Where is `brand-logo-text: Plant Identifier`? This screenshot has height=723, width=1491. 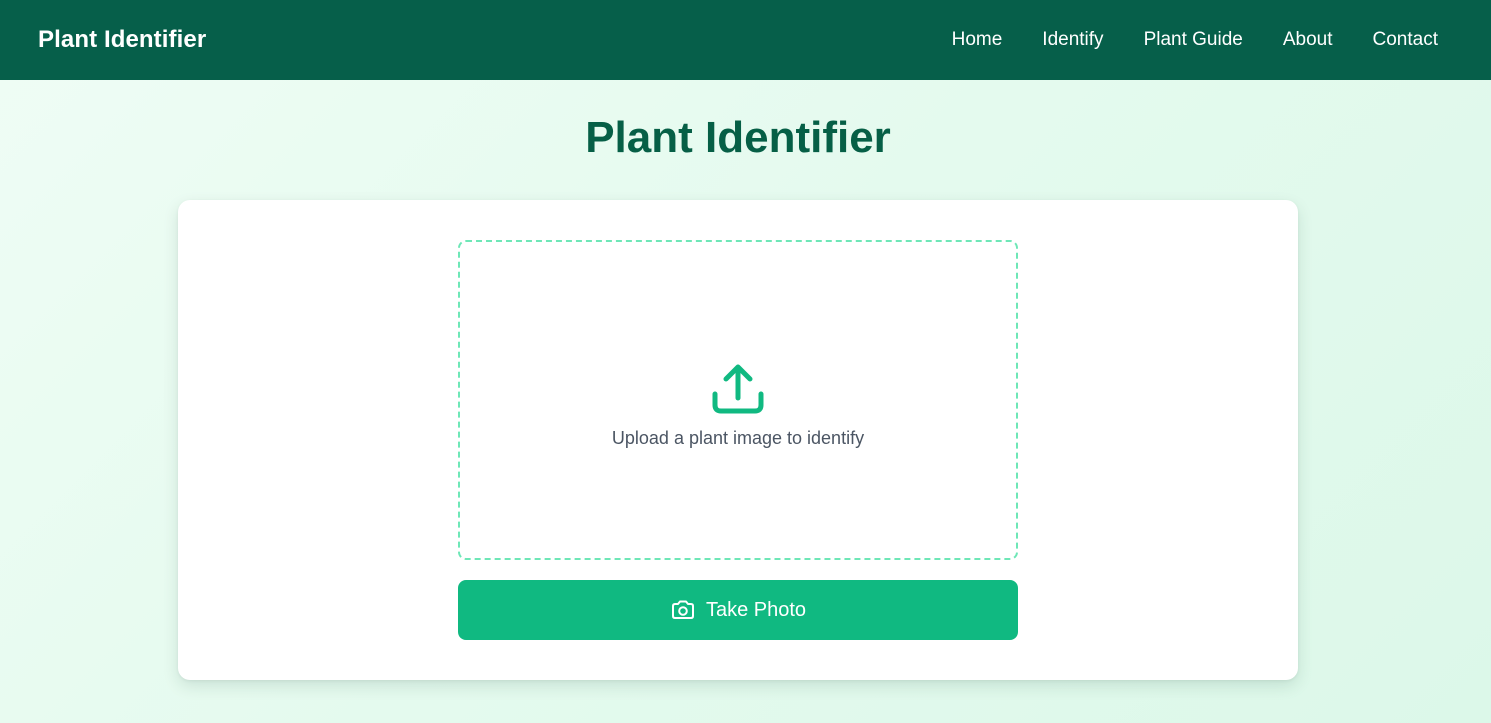 brand-logo-text: Plant Identifier is located at coordinates (122, 40).